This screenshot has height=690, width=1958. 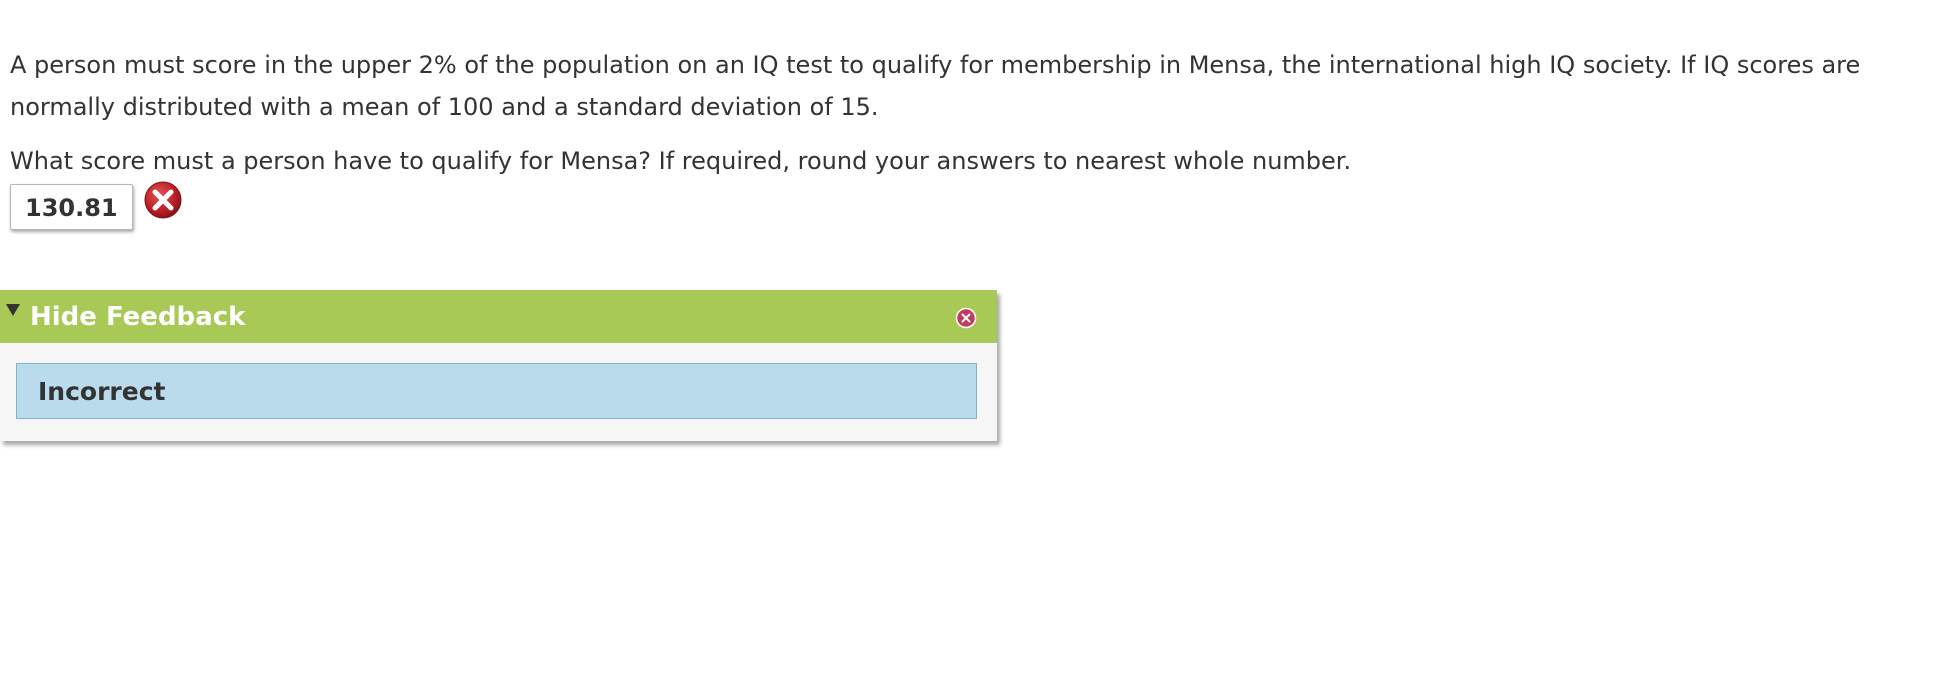 What do you see at coordinates (137, 317) in the screenshot?
I see `hide-feedback-link: Hide Feedback` at bounding box center [137, 317].